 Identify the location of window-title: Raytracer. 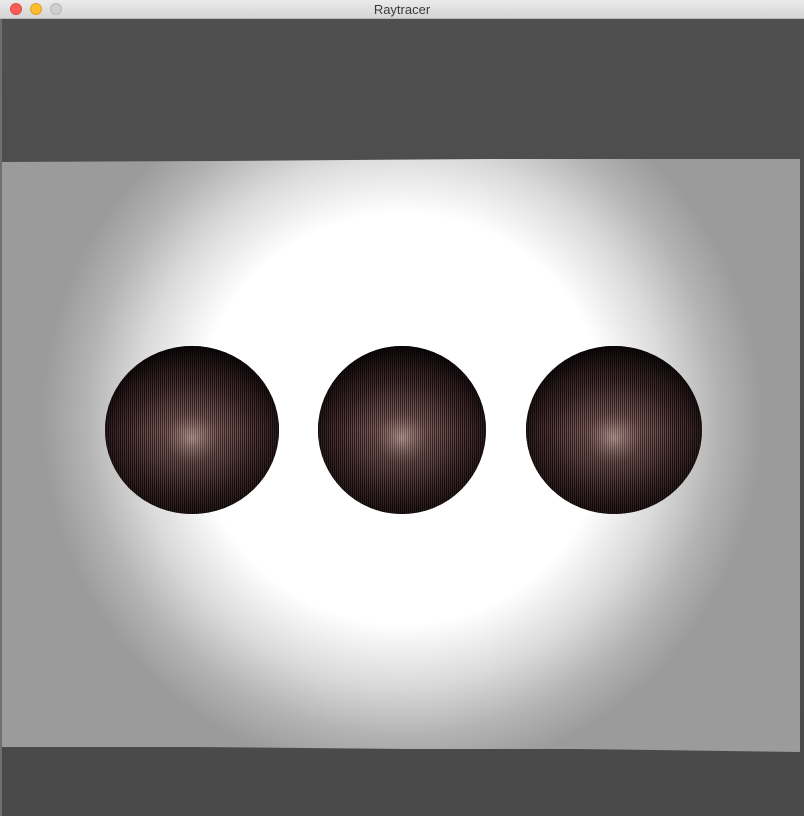
(402, 9).